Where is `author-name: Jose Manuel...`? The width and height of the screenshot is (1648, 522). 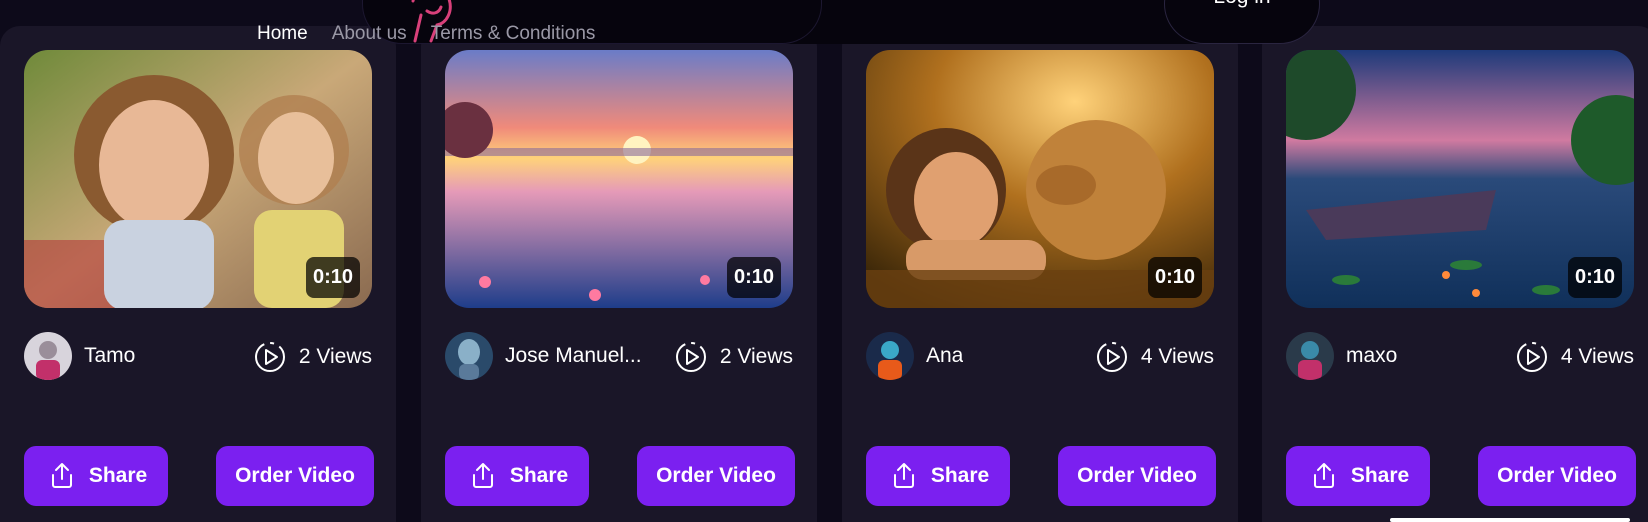 author-name: Jose Manuel... is located at coordinates (573, 356).